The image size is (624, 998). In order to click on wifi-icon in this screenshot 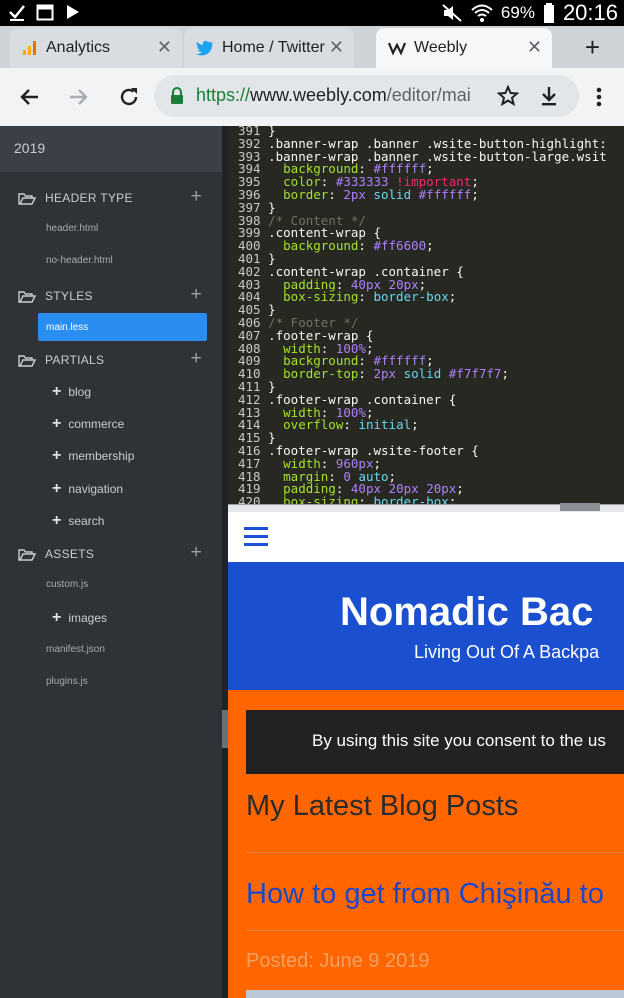, I will do `click(482, 13)`.